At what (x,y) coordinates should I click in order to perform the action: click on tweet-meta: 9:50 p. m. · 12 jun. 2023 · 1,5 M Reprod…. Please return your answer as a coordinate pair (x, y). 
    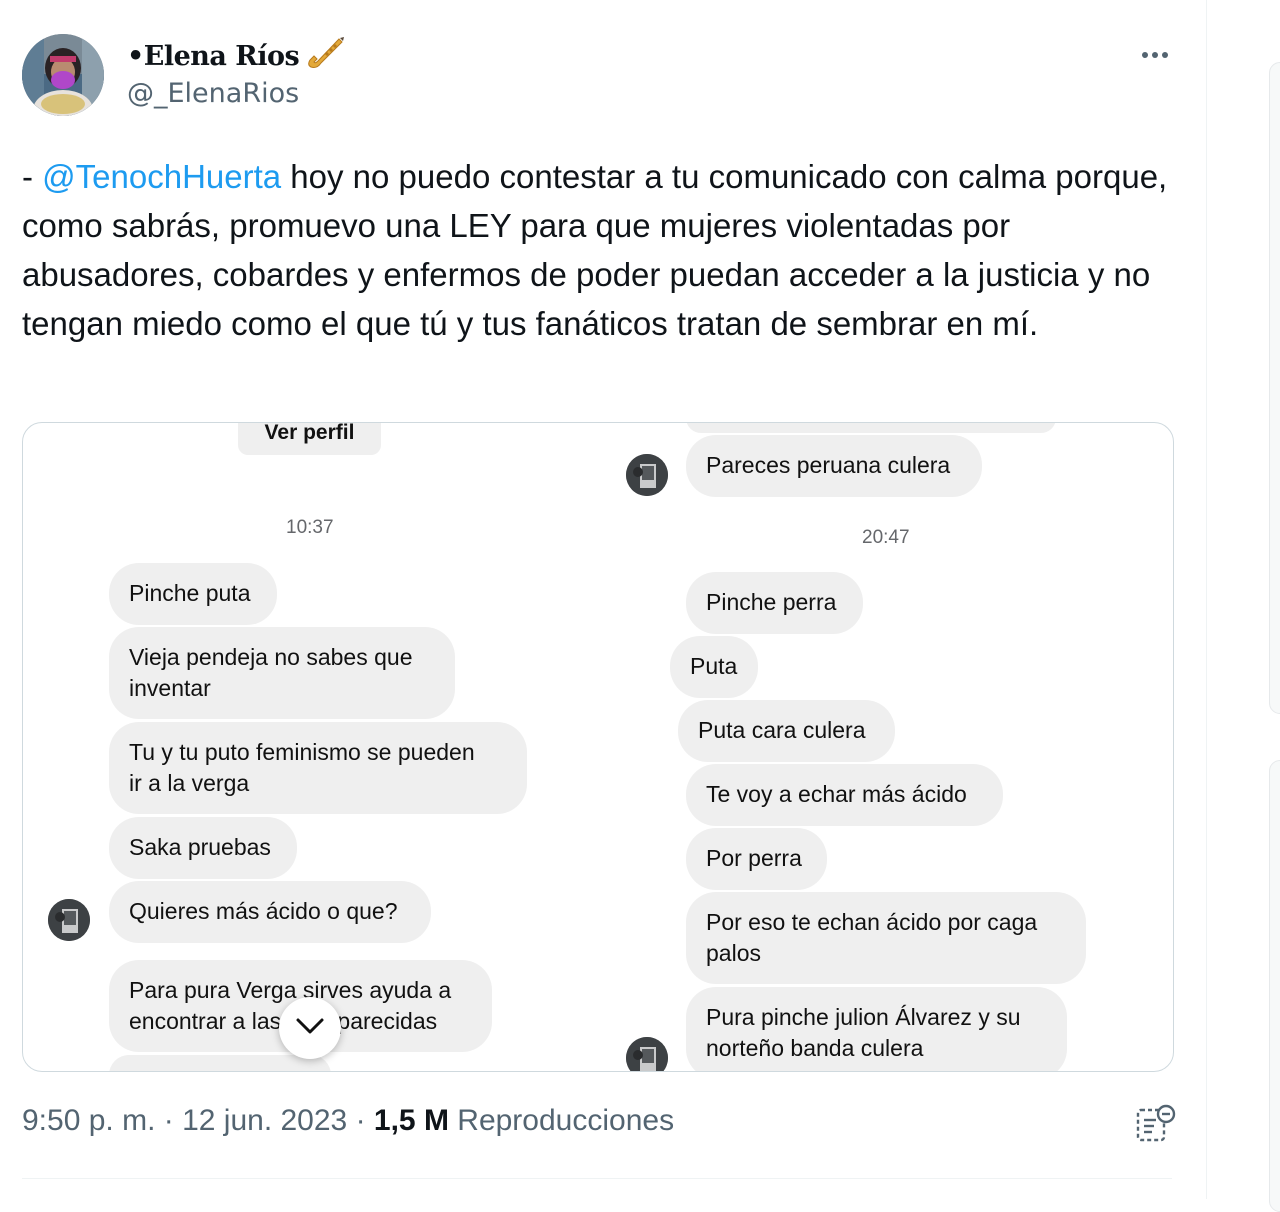
    Looking at the image, I should click on (348, 1121).